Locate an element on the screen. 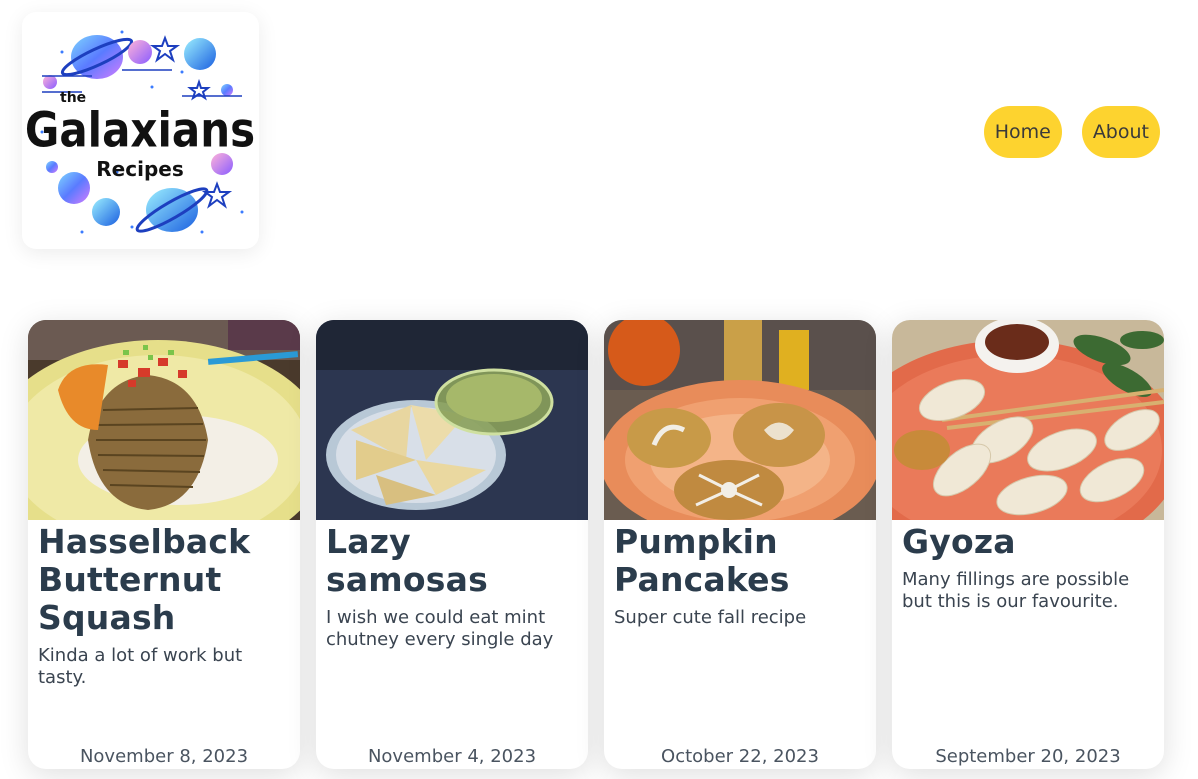  recipe-title: Gyoza is located at coordinates (959, 541).